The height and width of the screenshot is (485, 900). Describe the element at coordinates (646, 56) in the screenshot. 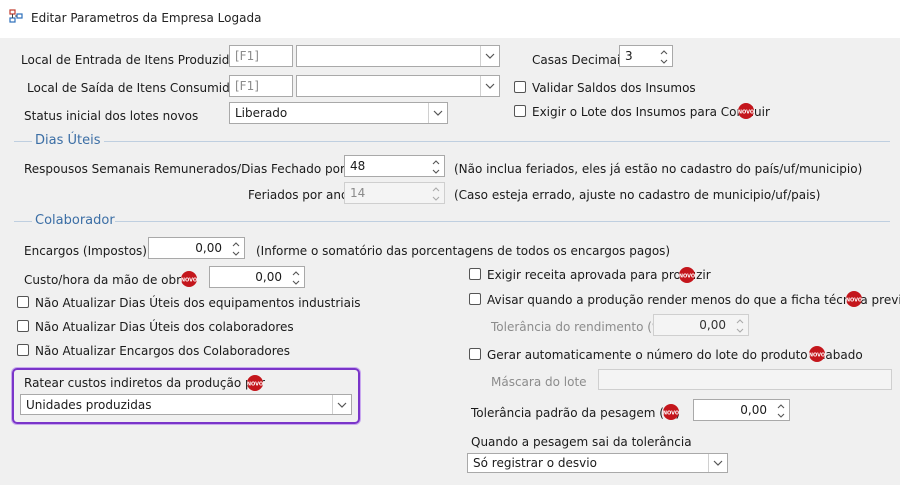

I see `casas-decimais-stepper: 3` at that location.